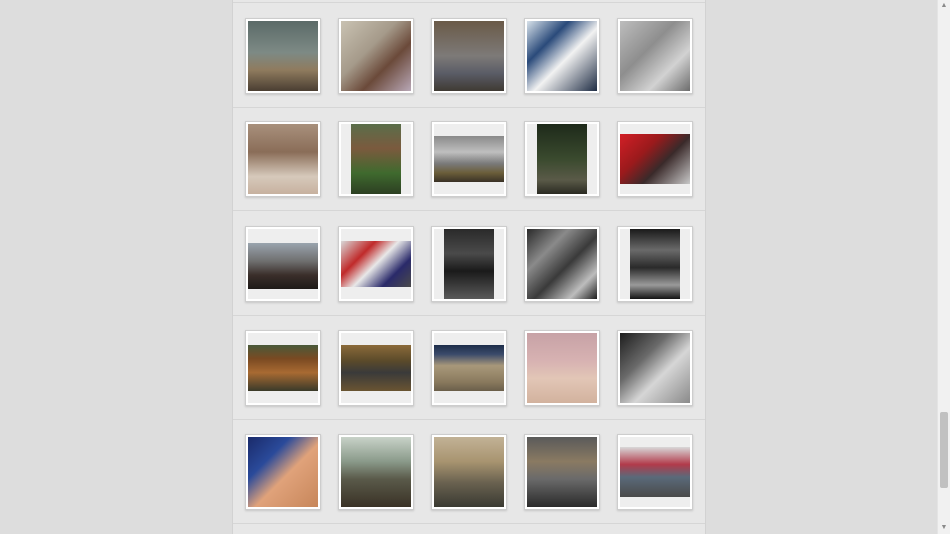  I want to click on thumb-stone-relief, so click(469, 368).